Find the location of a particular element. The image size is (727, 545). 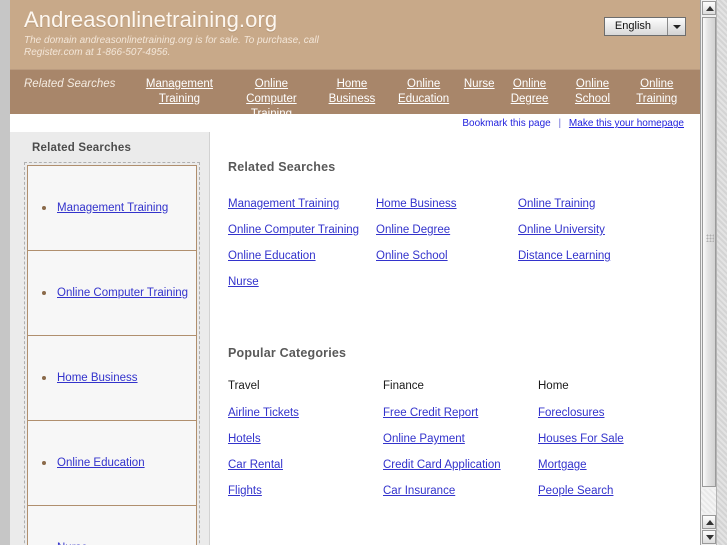

sidebar-heading: Related Searches is located at coordinates (82, 148).